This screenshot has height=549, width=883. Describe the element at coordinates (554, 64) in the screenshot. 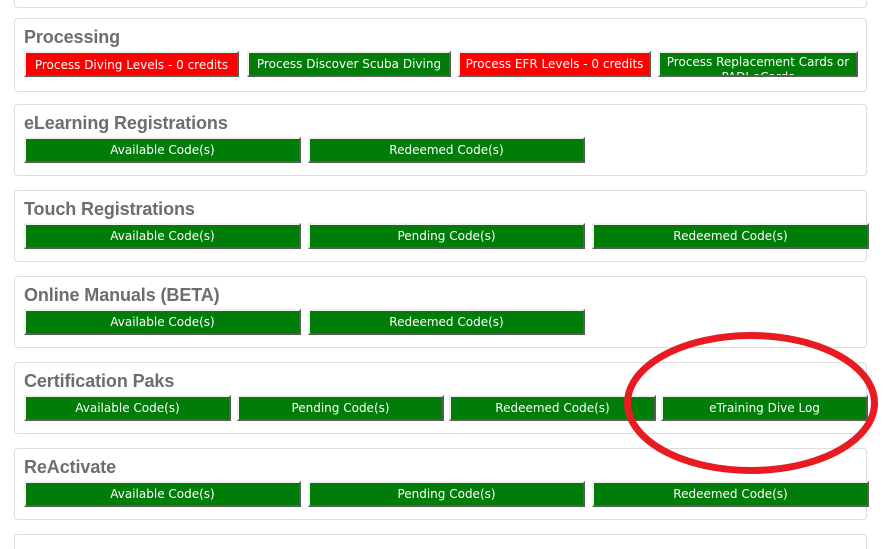

I see `button-process-efr-levels-0-credits: Process EFR Levels - 0 credits` at that location.